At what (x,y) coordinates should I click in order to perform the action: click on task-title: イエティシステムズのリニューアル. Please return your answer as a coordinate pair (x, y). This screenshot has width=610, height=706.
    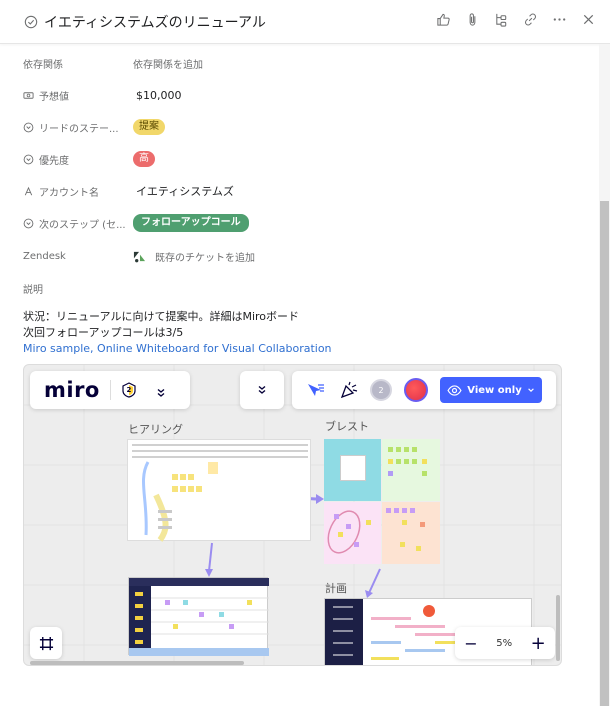
    Looking at the image, I should click on (155, 22).